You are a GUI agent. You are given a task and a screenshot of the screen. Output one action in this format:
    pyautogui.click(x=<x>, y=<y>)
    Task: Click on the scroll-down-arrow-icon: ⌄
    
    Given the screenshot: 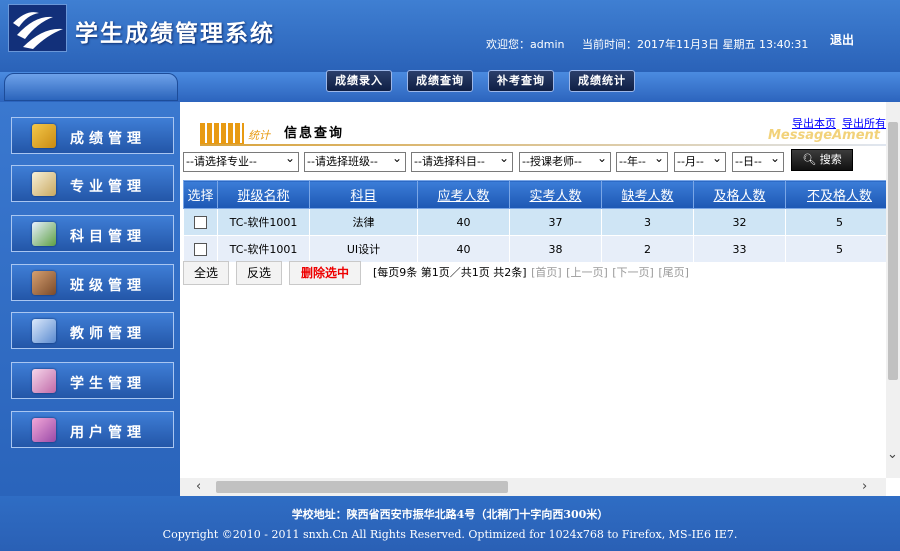 What is the action you would take?
    pyautogui.click(x=892, y=455)
    